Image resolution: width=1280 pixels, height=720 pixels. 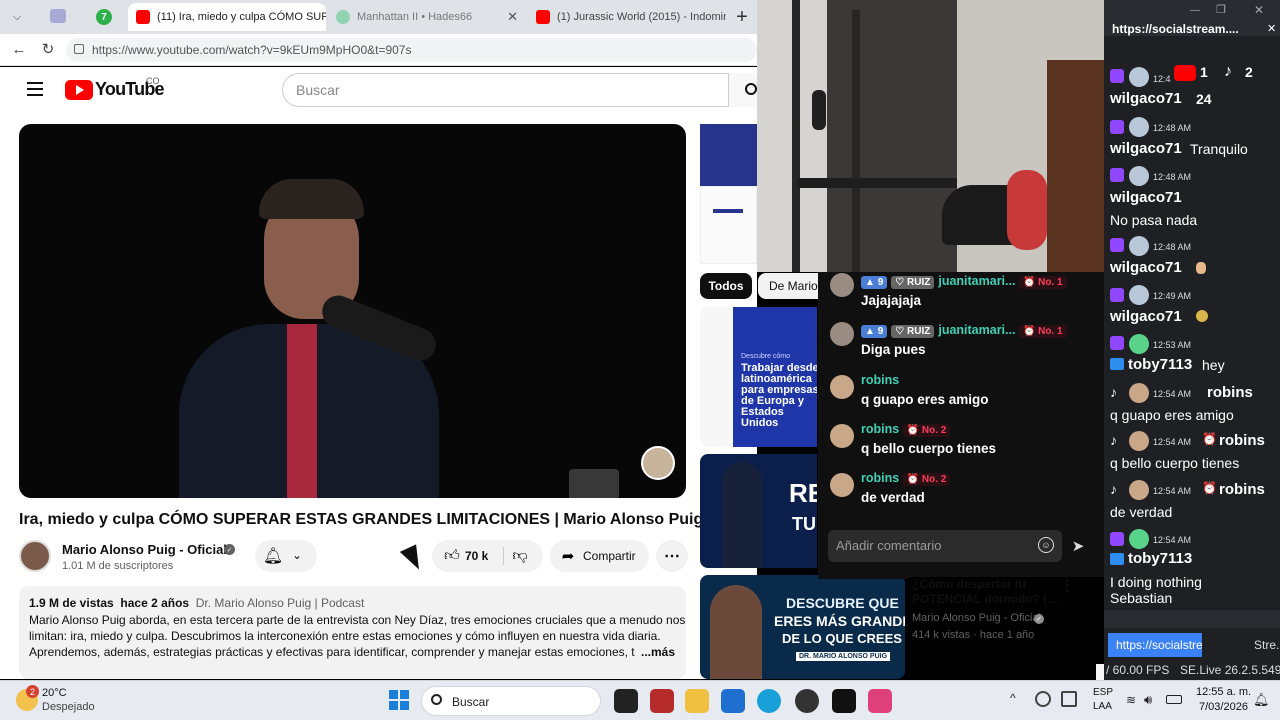 What do you see at coordinates (509, 17) in the screenshot?
I see `close-tab-icon: ✕` at bounding box center [509, 17].